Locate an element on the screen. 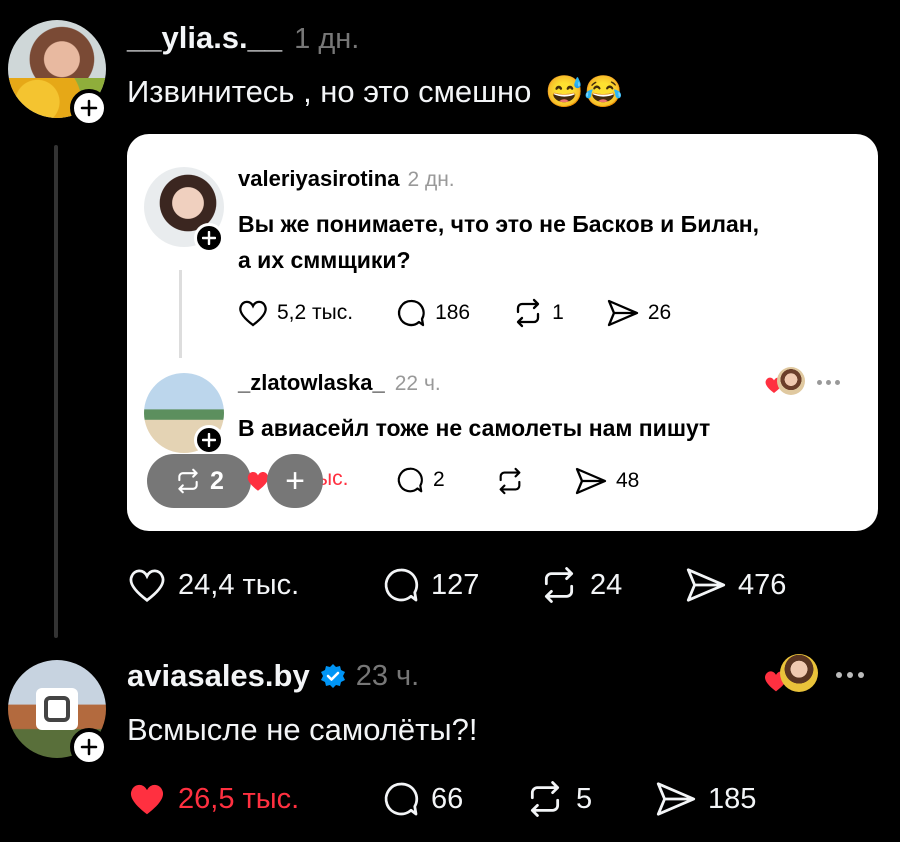 This screenshot has height=842, width=900. thread-line is located at coordinates (56, 391).